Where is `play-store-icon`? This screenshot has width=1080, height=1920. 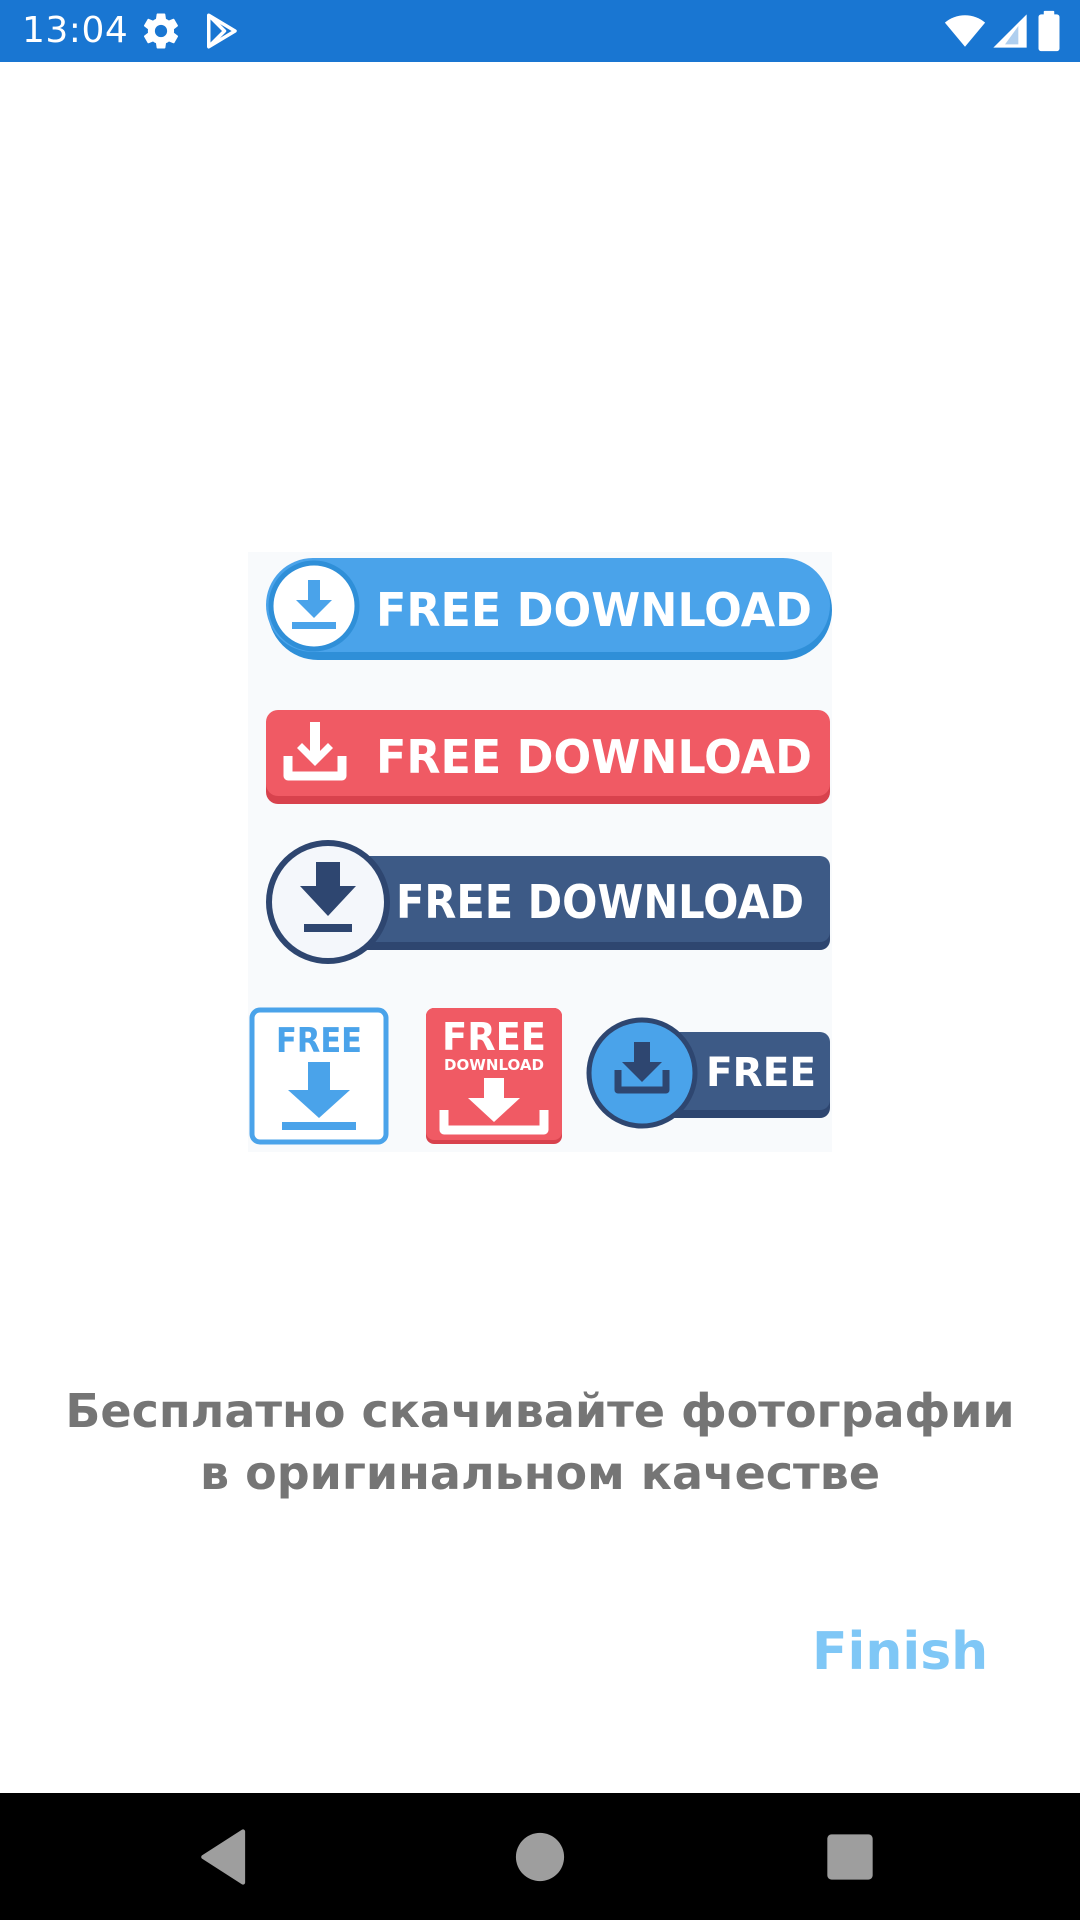
play-store-icon is located at coordinates (221, 31).